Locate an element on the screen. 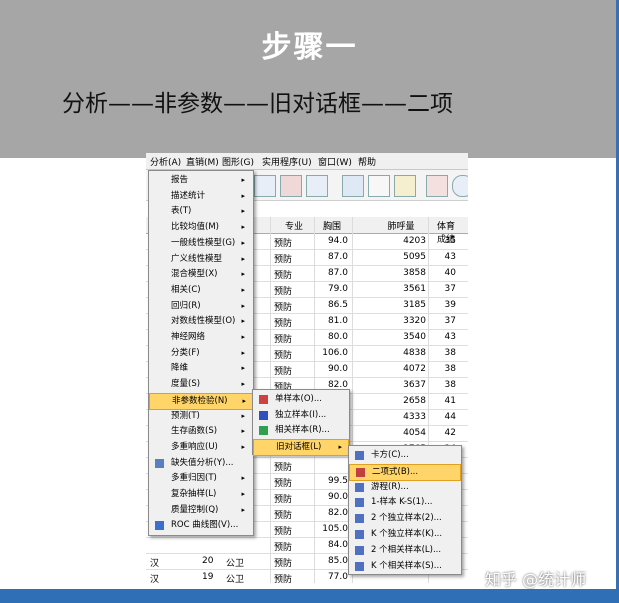 The height and width of the screenshot is (603, 619). menu-direct-marketing: 直销(M) is located at coordinates (202, 161).